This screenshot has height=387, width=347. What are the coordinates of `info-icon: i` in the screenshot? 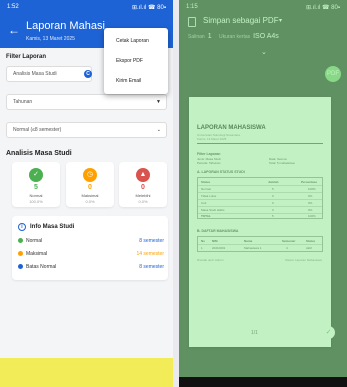 It's located at (22, 227).